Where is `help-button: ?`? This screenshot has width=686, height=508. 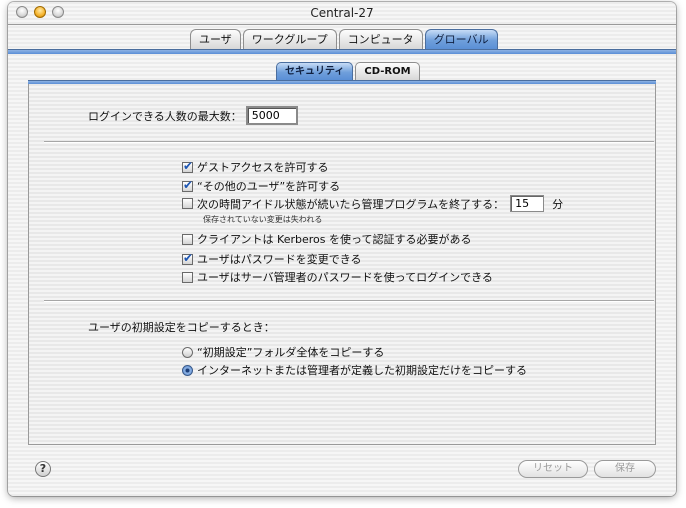
help-button: ? is located at coordinates (43, 469).